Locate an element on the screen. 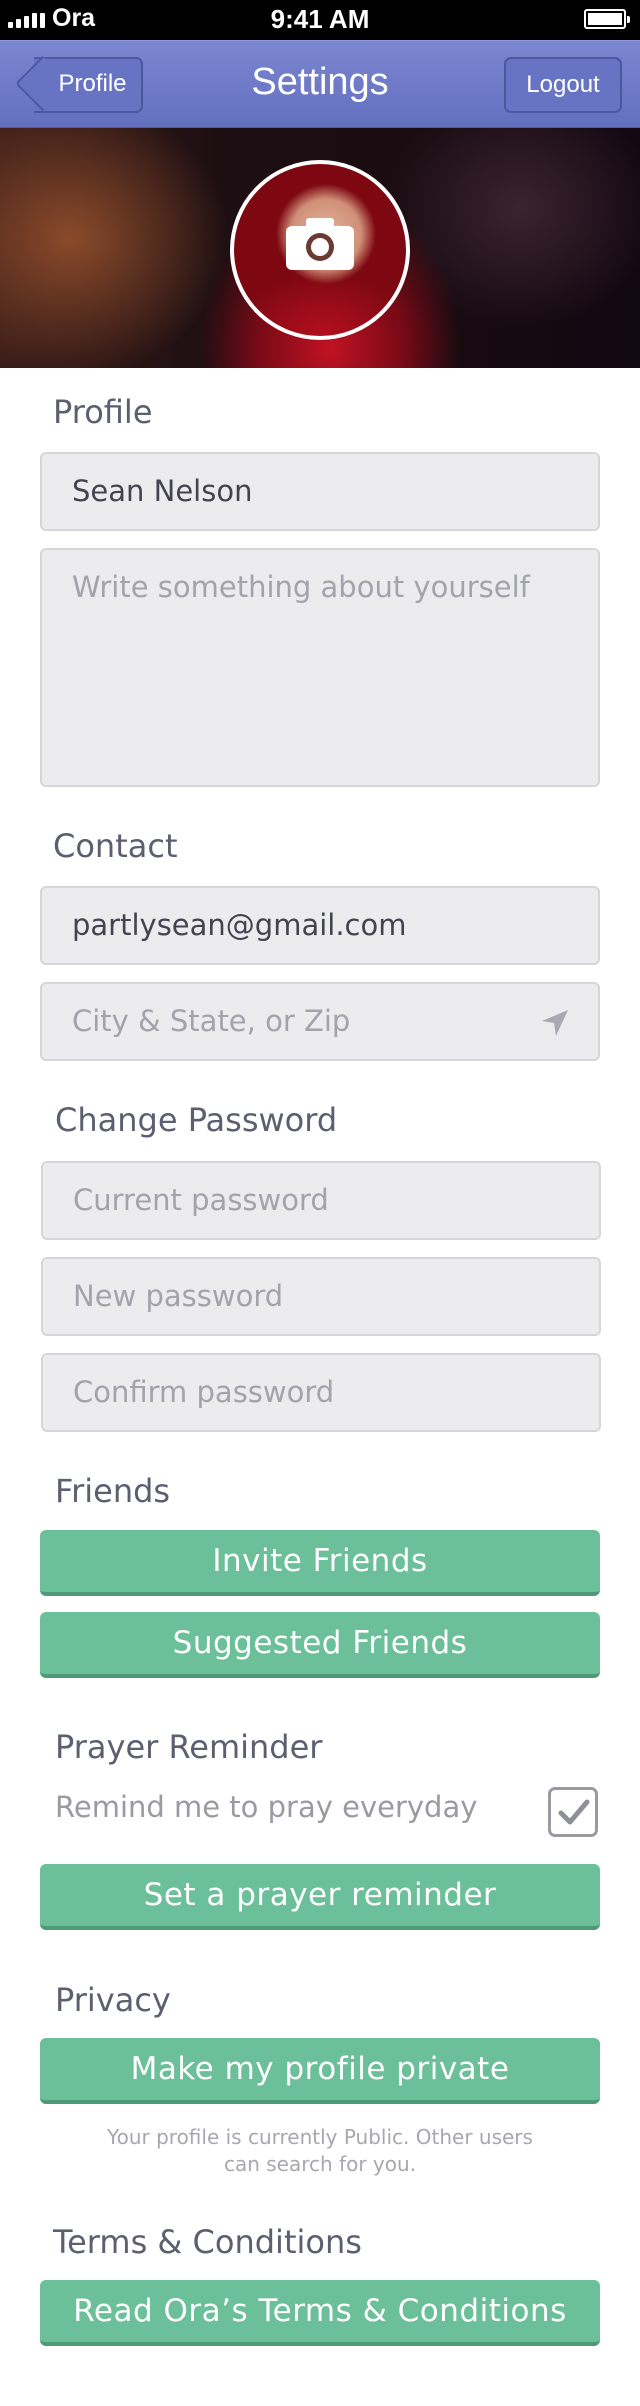 This screenshot has width=640, height=2406. set-prayer-reminder-button: Set a prayer reminder is located at coordinates (320, 1897).